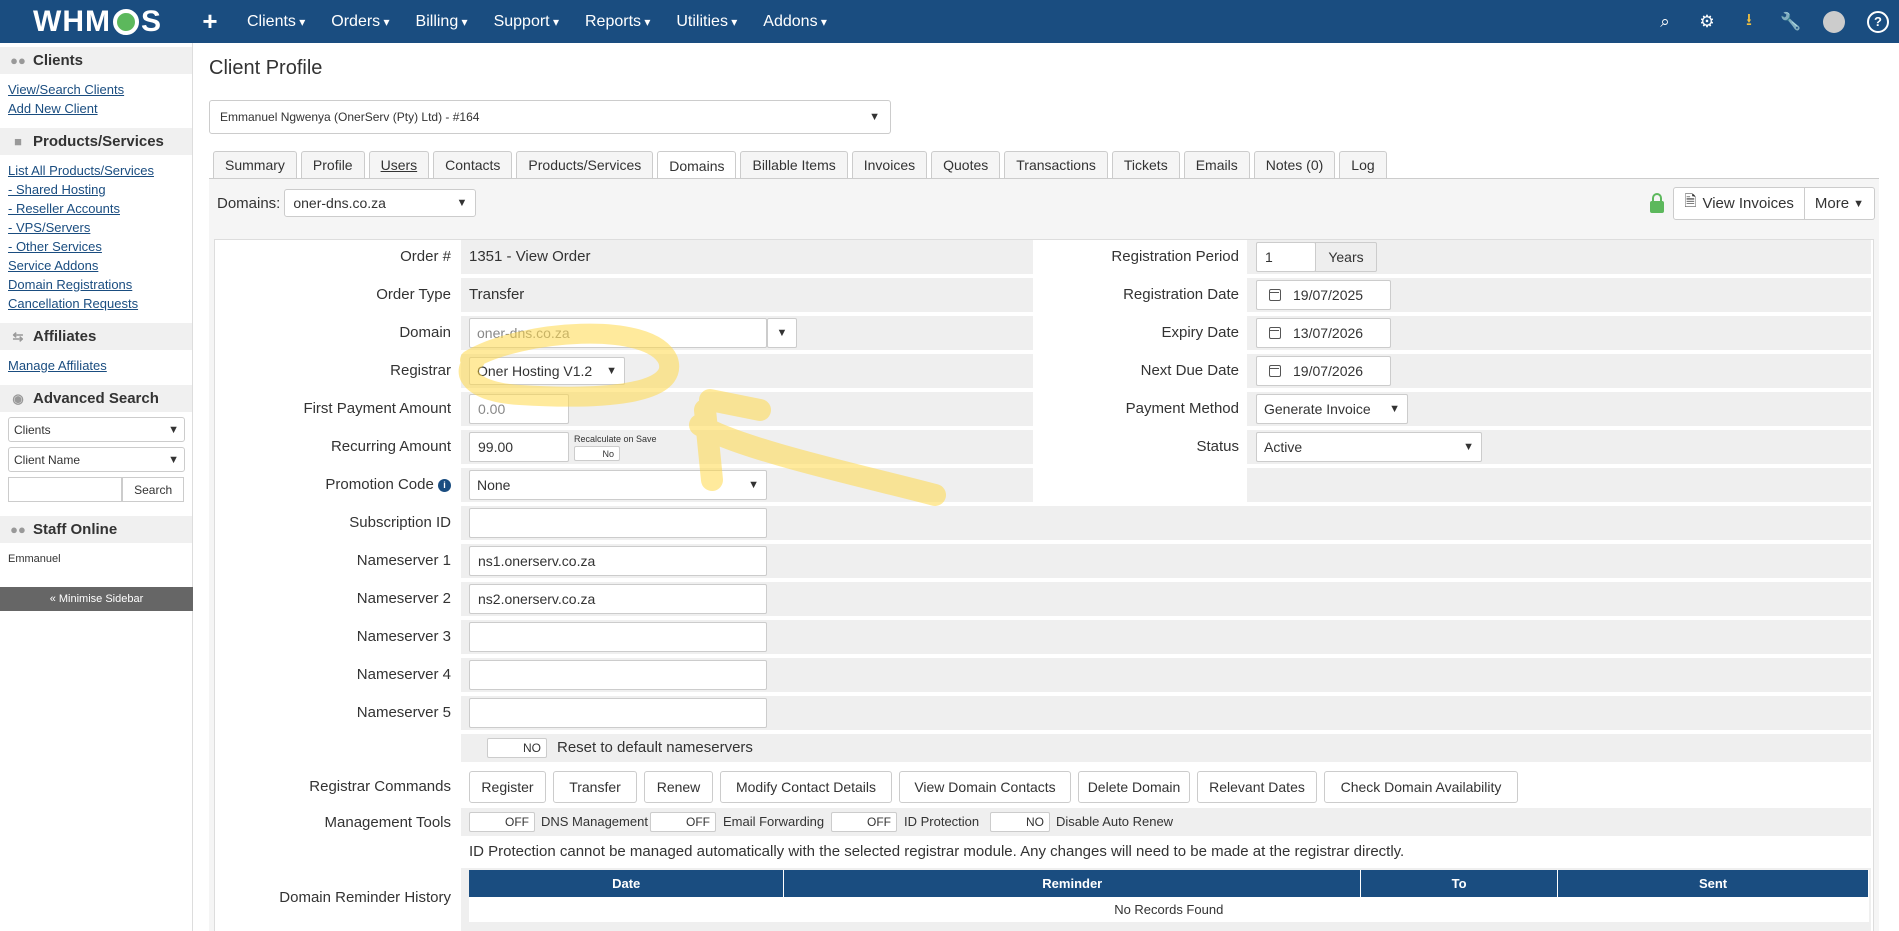 The width and height of the screenshot is (1899, 931). I want to click on menu-reports: Reports, so click(617, 22).